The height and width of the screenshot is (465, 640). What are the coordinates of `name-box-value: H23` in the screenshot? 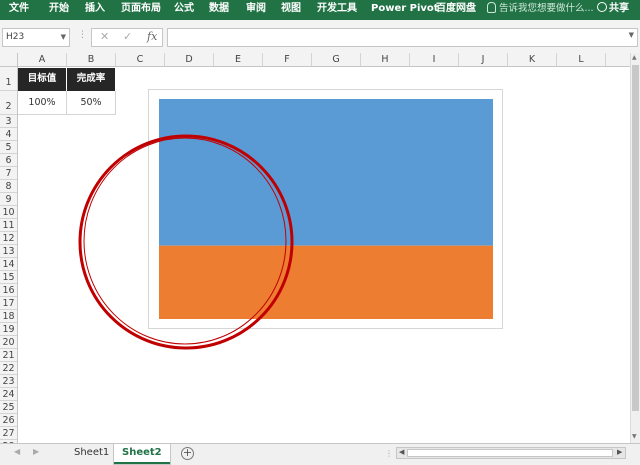 It's located at (15, 37).